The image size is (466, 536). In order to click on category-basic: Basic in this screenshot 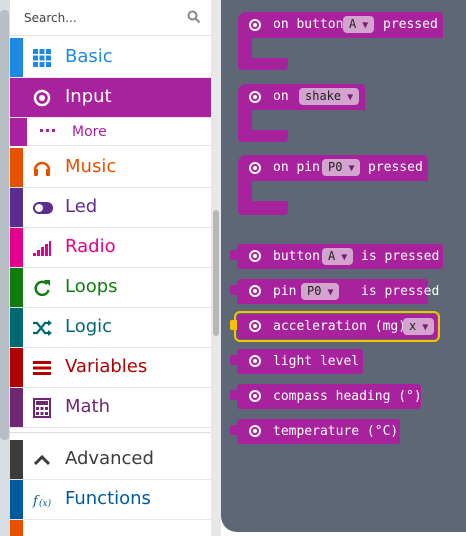, I will do `click(110, 58)`.